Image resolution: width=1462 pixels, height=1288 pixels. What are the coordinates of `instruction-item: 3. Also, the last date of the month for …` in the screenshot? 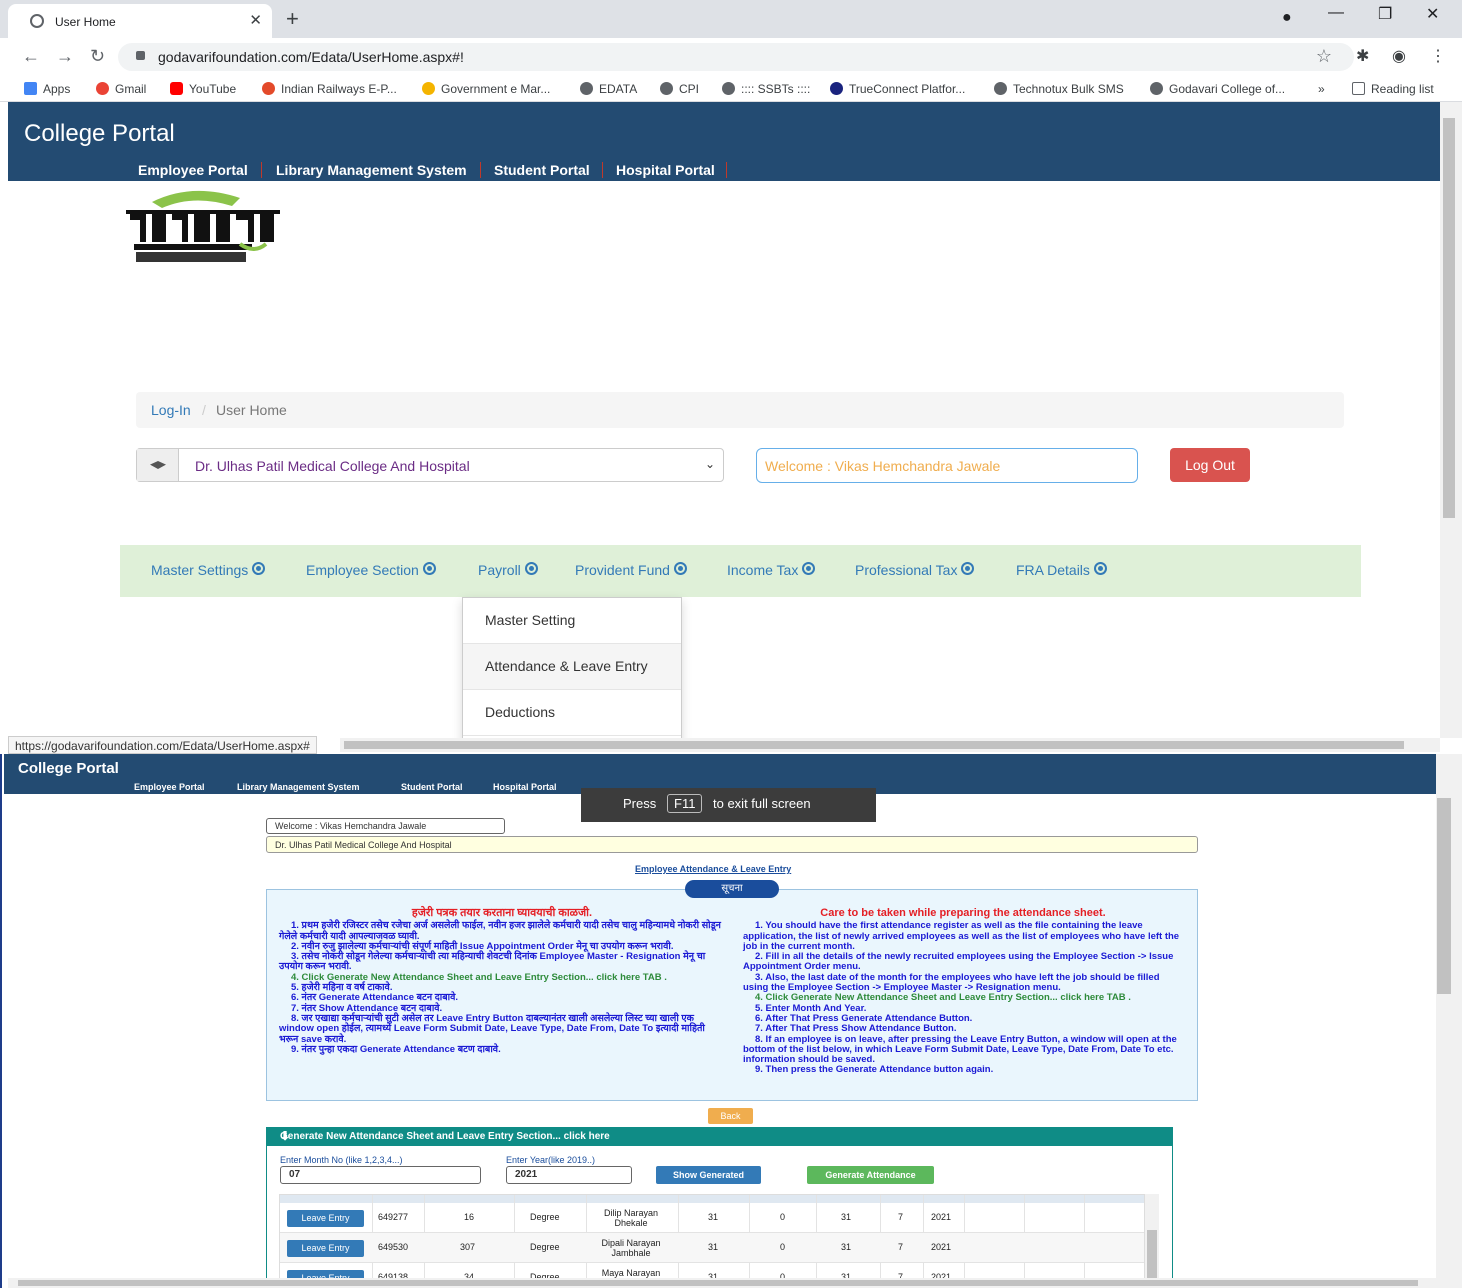 It's located at (951, 982).